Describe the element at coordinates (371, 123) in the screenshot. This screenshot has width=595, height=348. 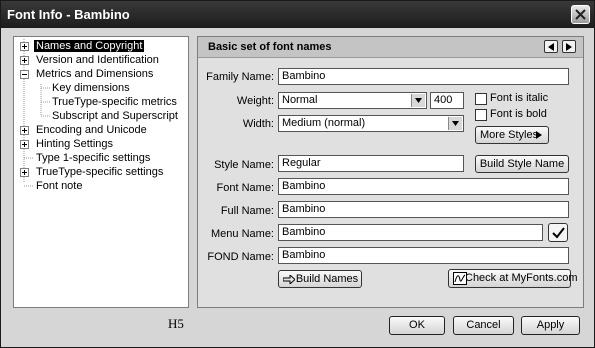
I see `width-select: Medium (normal)` at that location.